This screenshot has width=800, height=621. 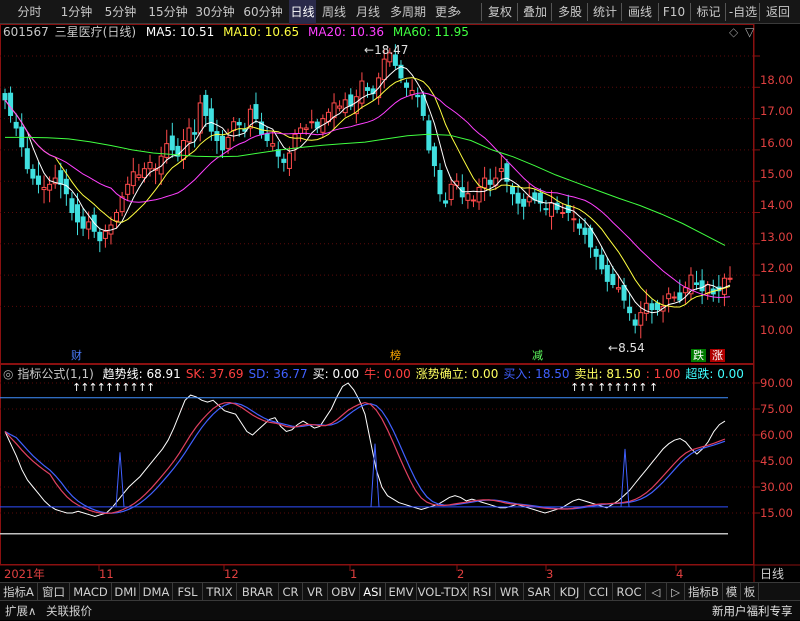 What do you see at coordinates (570, 592) in the screenshot?
I see `indicator-tab-17: KDJ` at bounding box center [570, 592].